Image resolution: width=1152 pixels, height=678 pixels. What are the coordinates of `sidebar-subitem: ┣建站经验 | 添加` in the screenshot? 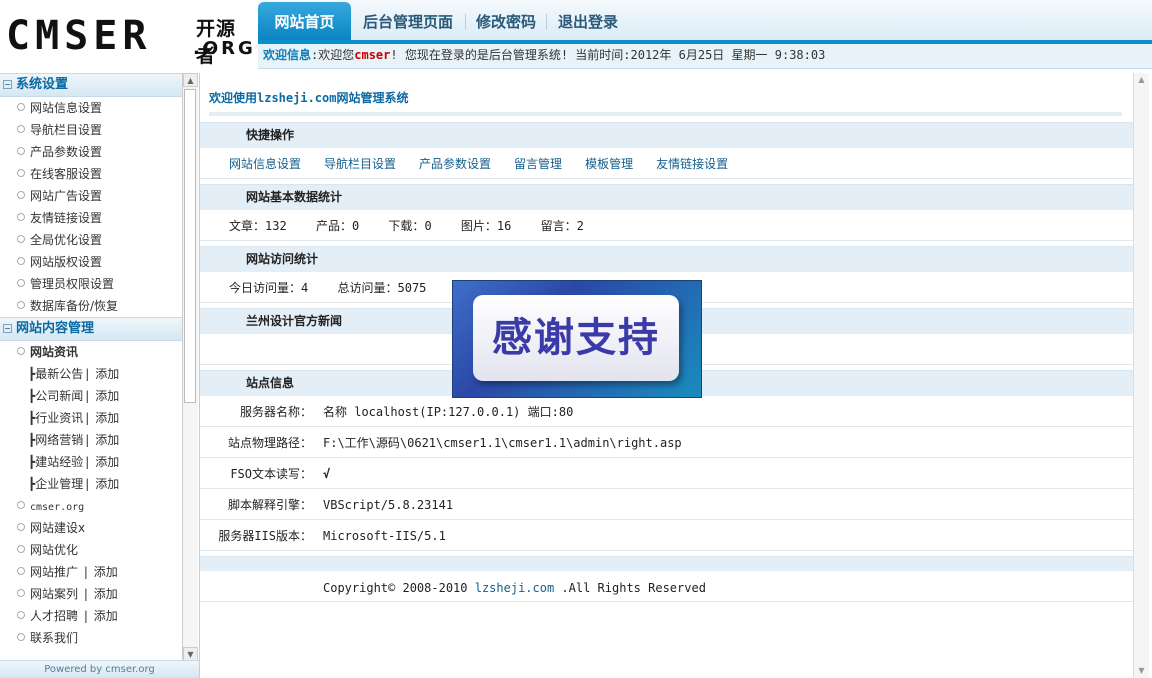 It's located at (74, 462).